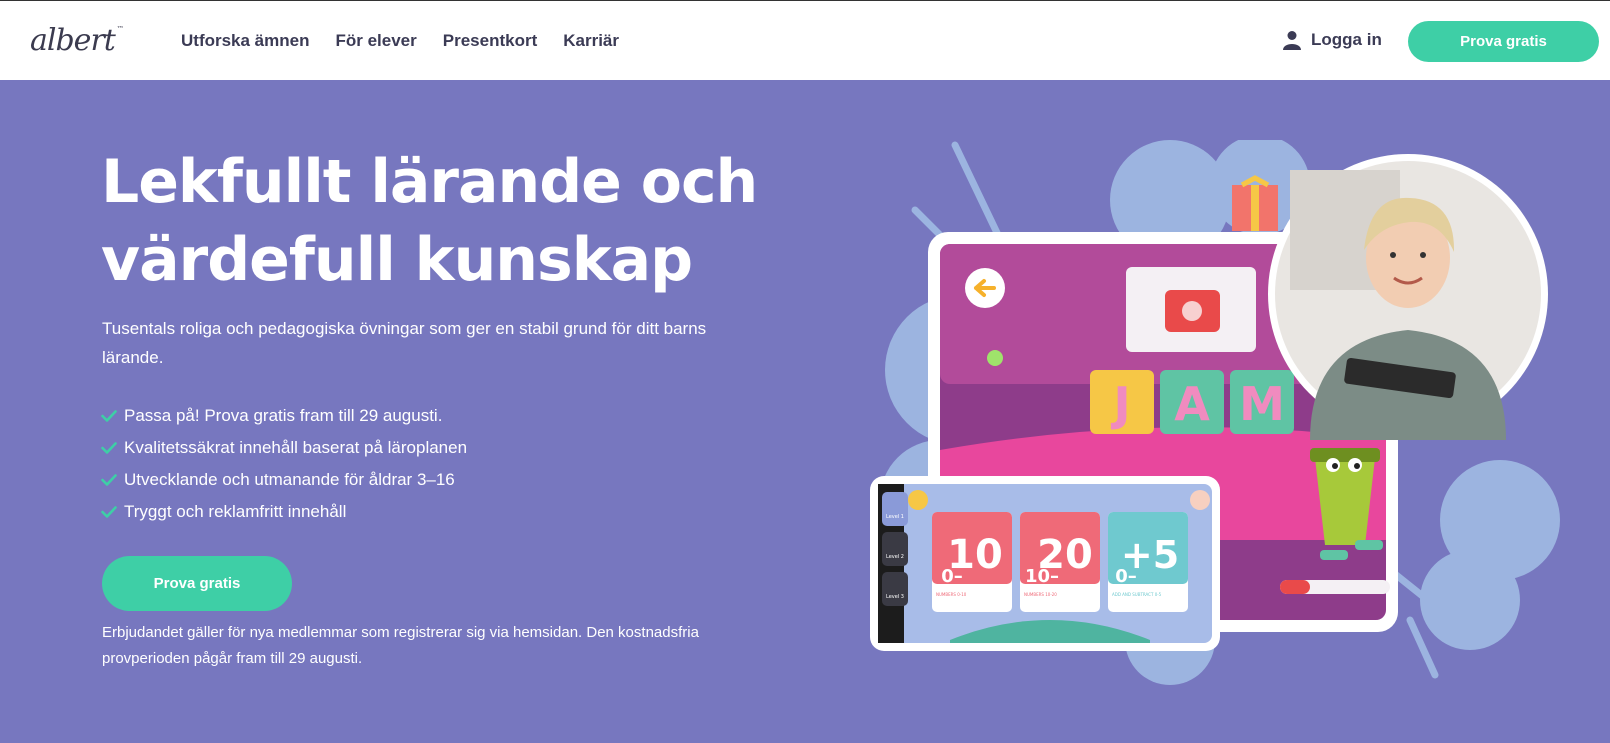 Image resolution: width=1610 pixels, height=743 pixels. I want to click on nav-for-elever: För elever, so click(375, 41).